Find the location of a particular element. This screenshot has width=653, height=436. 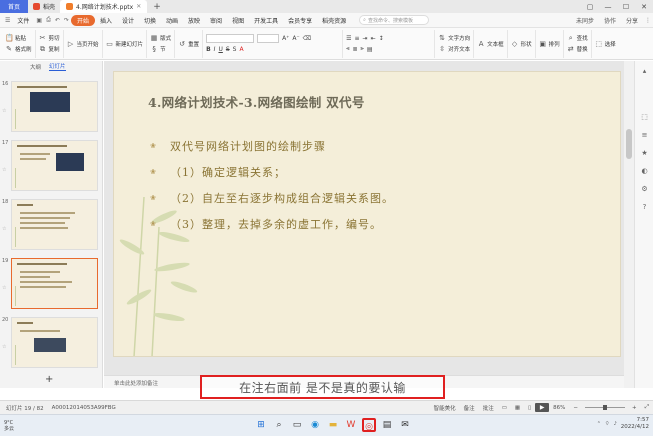

tab-home: 首页 is located at coordinates (14, 6).